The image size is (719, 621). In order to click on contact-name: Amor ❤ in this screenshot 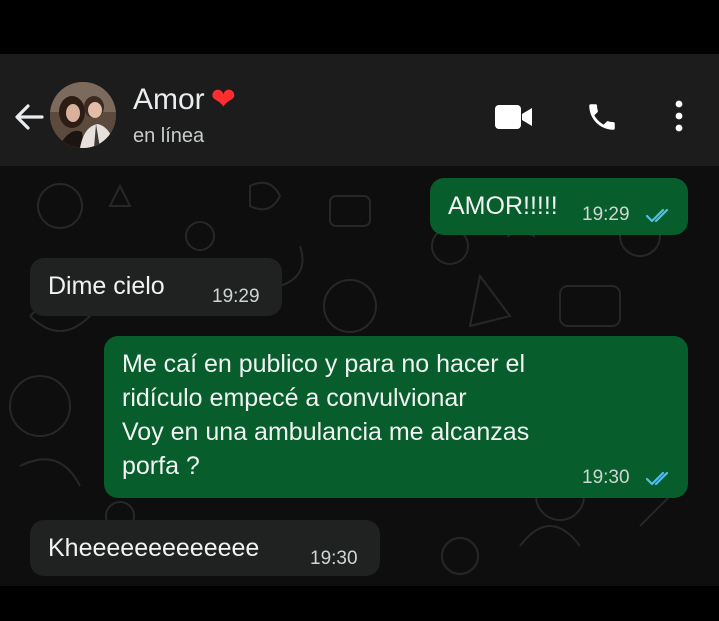, I will do `click(184, 100)`.